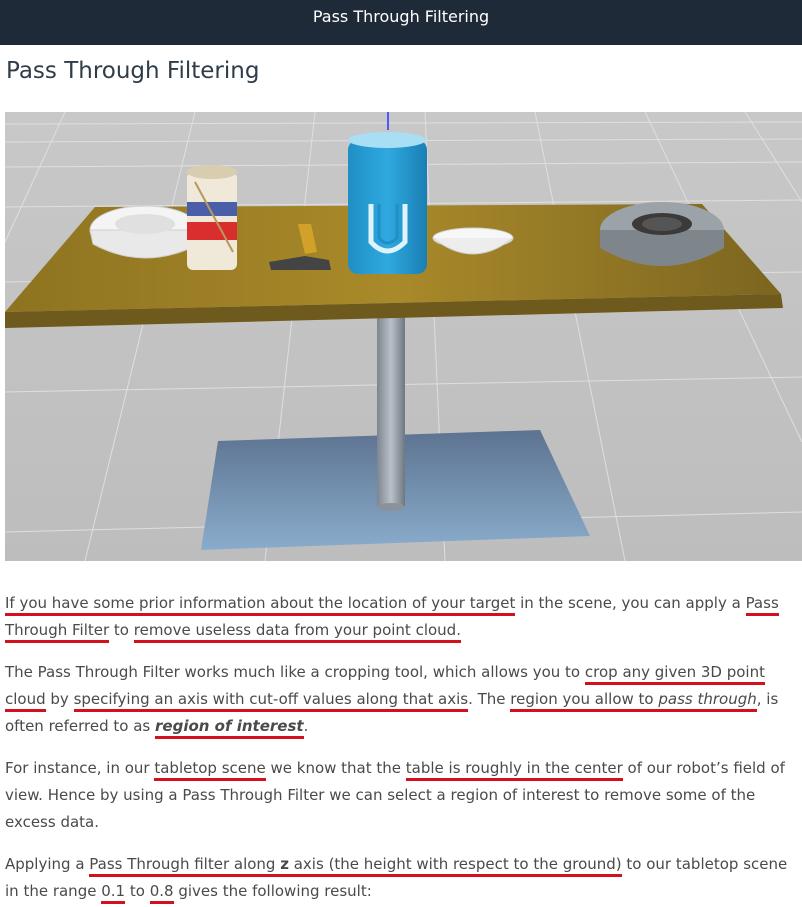 The width and height of the screenshot is (802, 907). I want to click on italic-pass-through: pass through, so click(707, 699).